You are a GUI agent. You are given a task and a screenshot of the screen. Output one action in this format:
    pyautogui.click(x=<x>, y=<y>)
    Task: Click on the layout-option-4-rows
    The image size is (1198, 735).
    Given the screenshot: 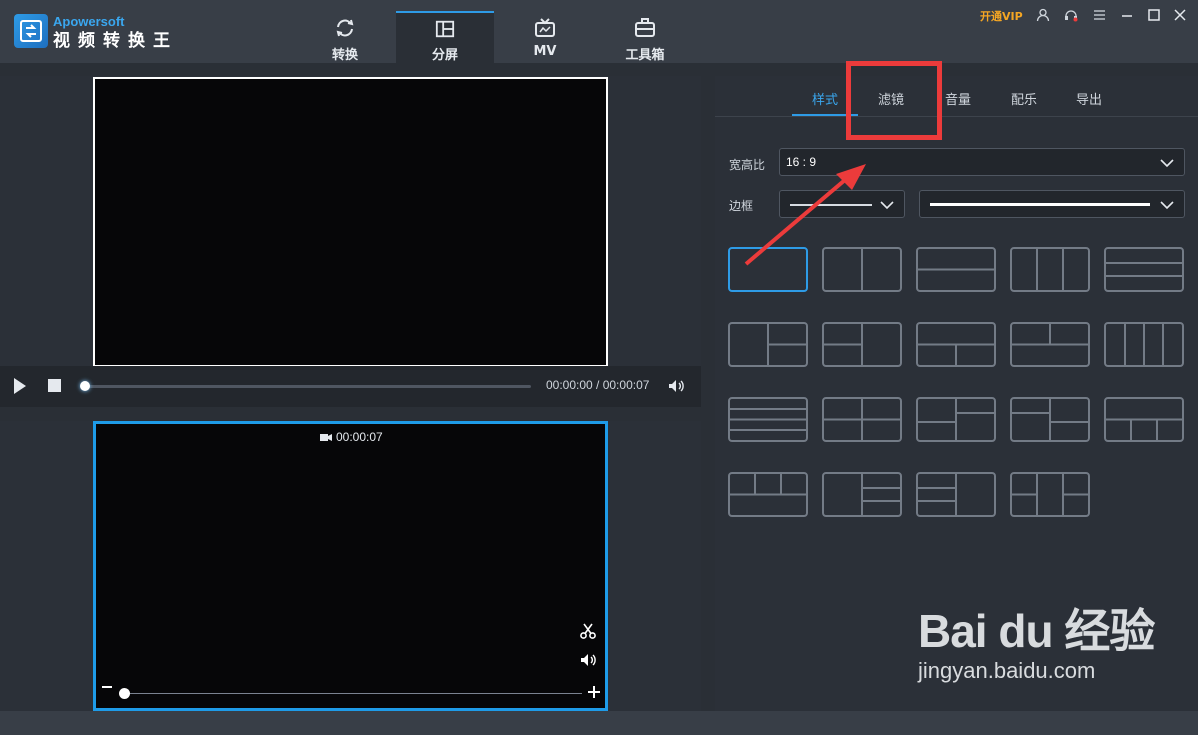 What is the action you would take?
    pyautogui.click(x=768, y=419)
    